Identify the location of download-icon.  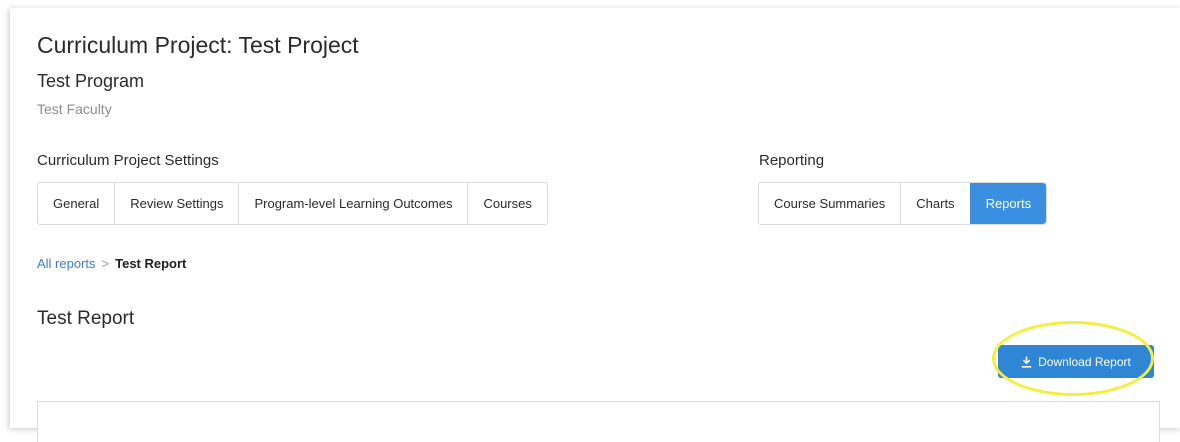
(1026, 362).